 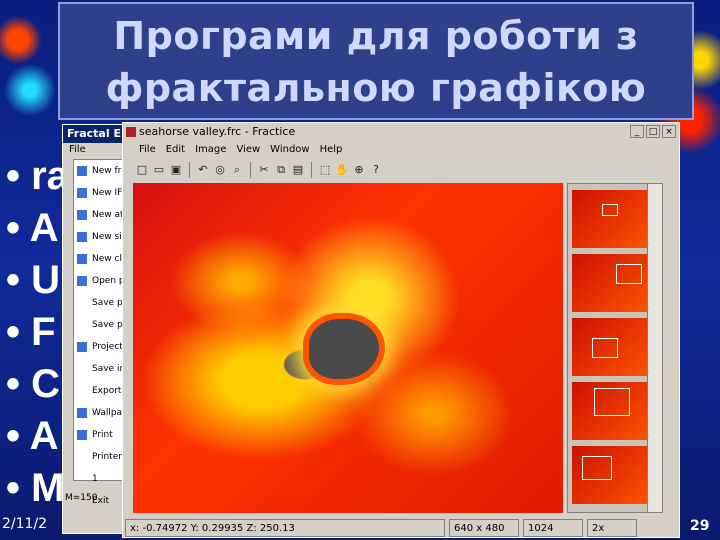 I want to click on menu-file: File, so click(x=147, y=150).